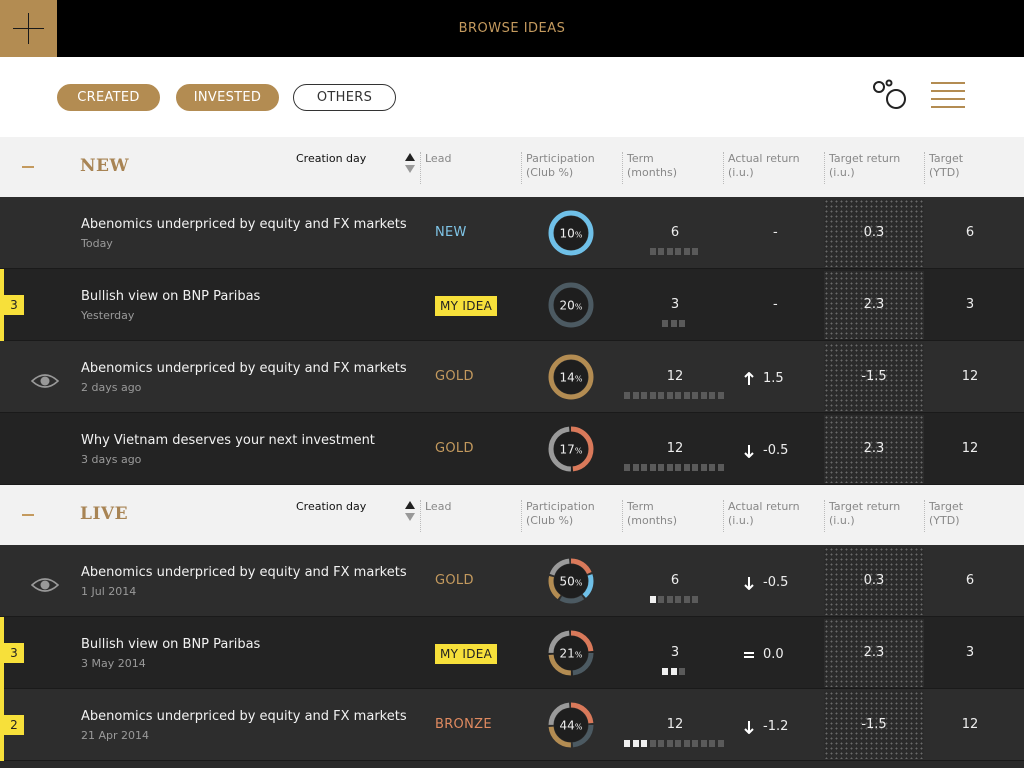  I want to click on filter-invested-button: INVESTED, so click(227, 97).